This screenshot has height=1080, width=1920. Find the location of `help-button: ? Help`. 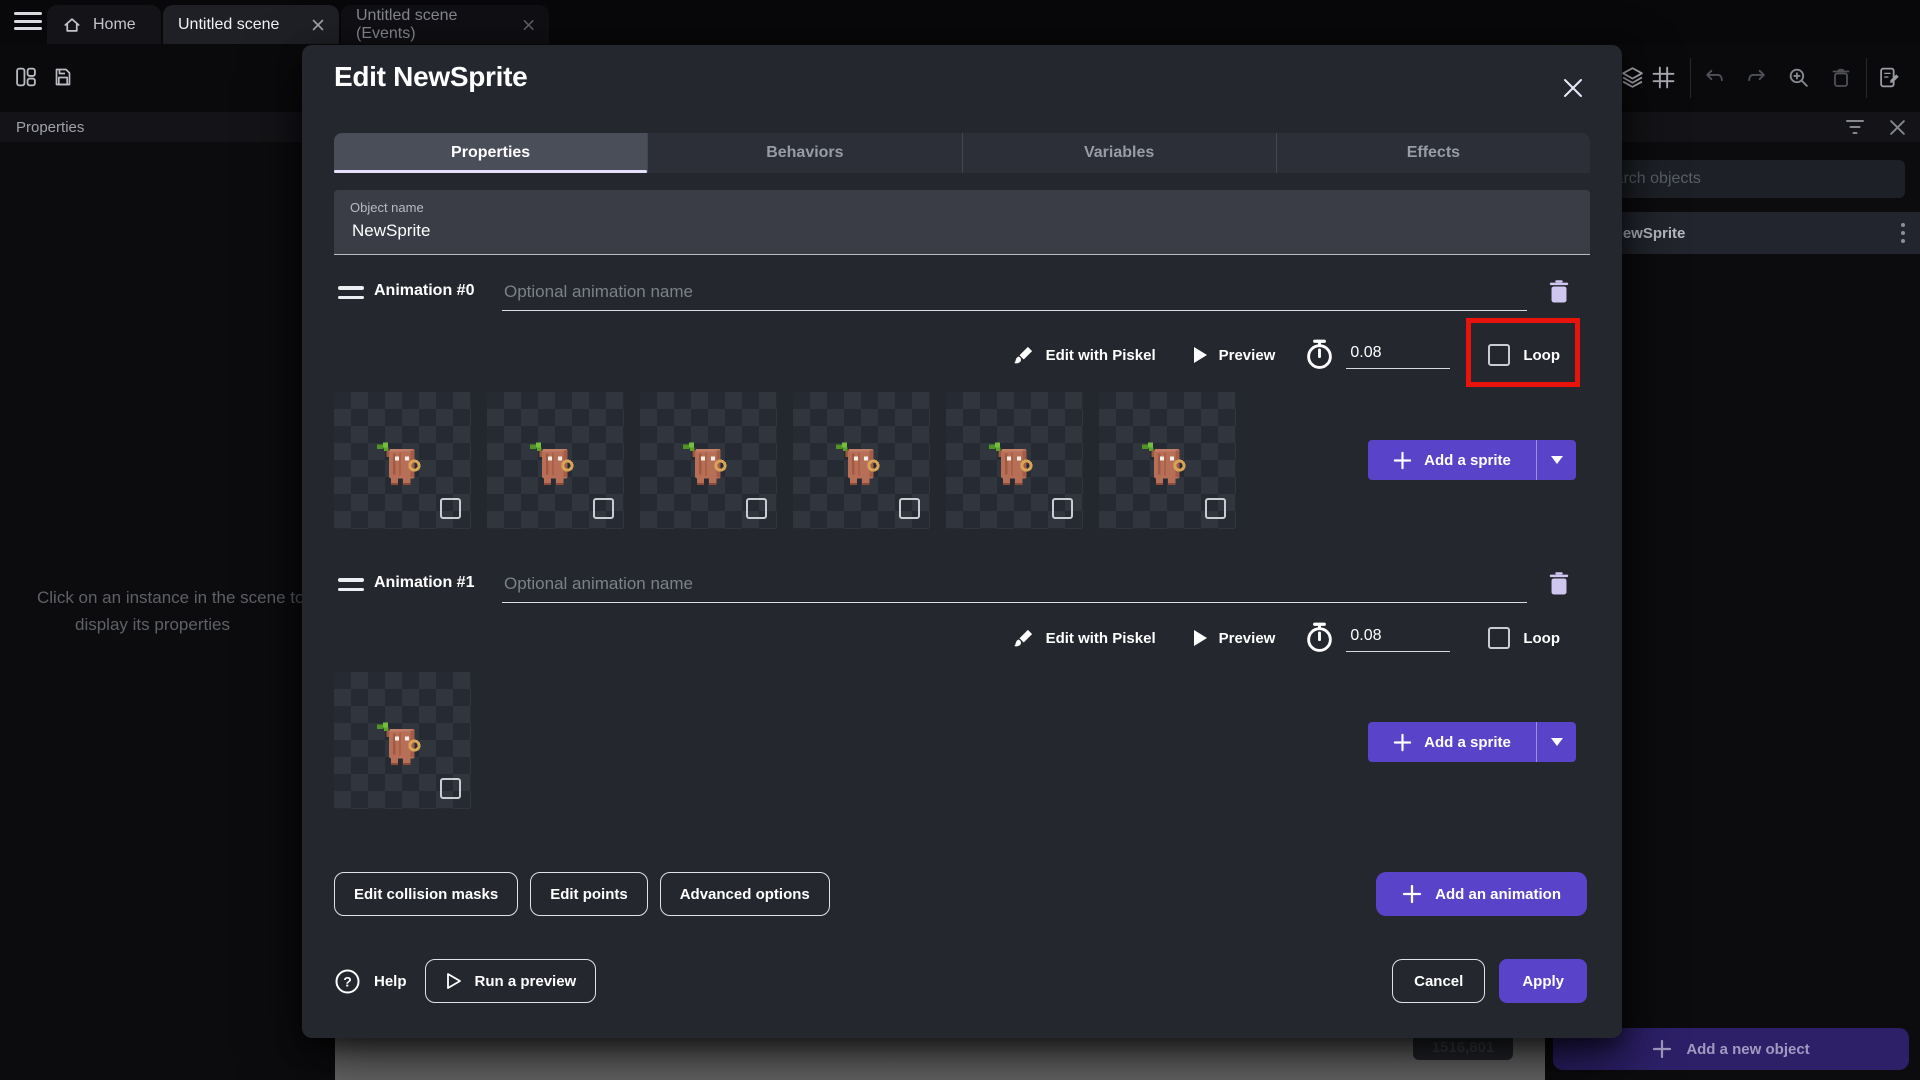

help-button: ? Help is located at coordinates (370, 981).